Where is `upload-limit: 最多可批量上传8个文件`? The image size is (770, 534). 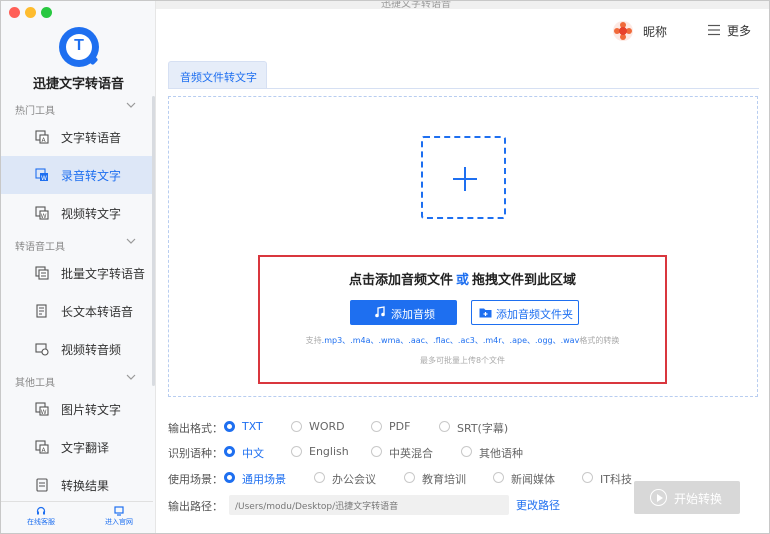 upload-limit: 最多可批量上传8个文件 is located at coordinates (462, 360).